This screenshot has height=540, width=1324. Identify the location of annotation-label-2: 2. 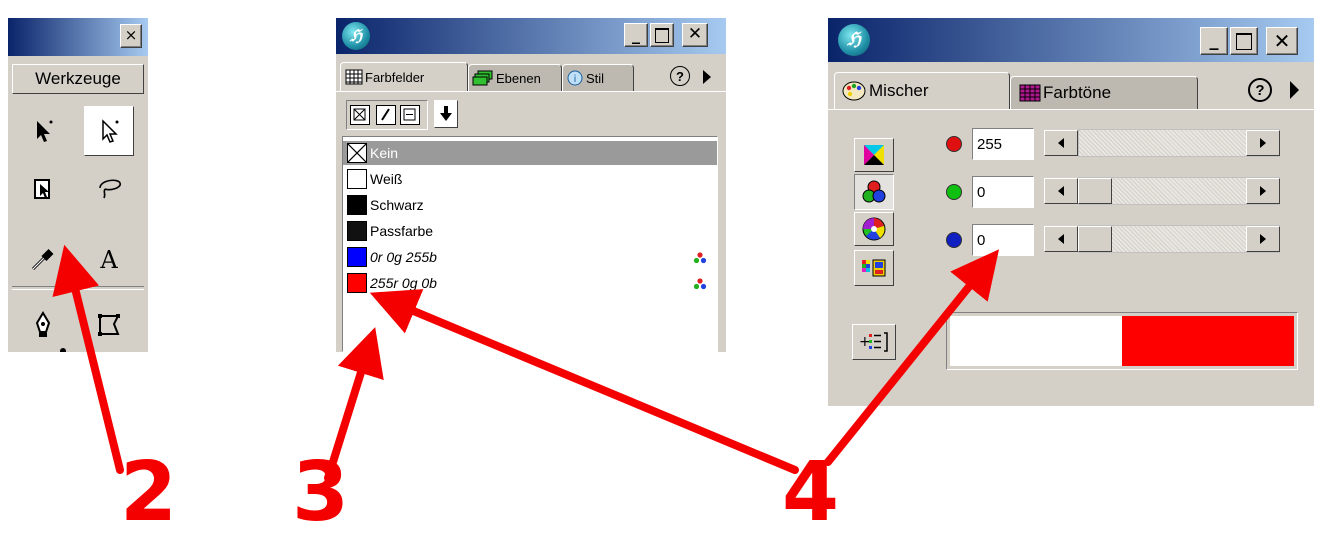
(149, 492).